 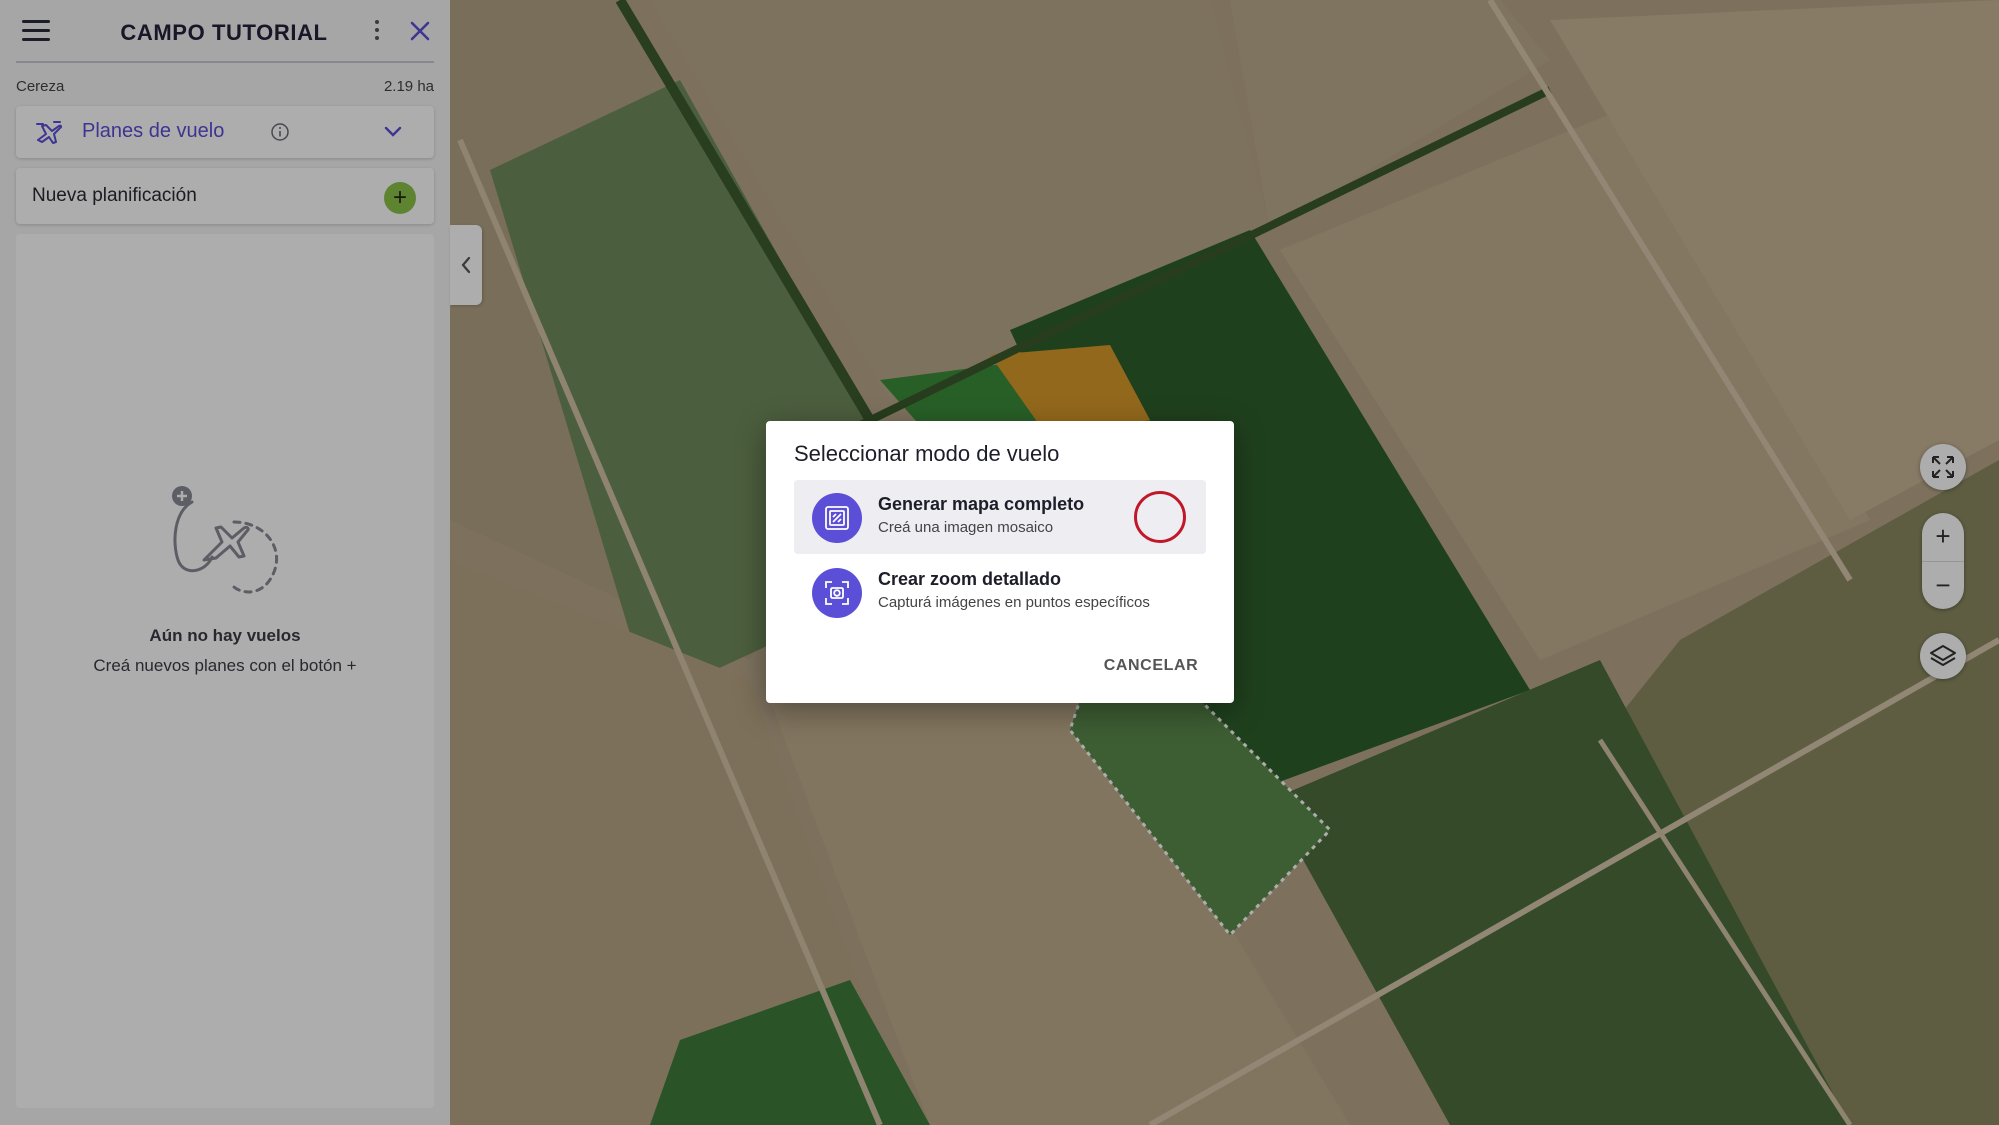 What do you see at coordinates (981, 504) in the screenshot?
I see `option-title: Generar mapa completo` at bounding box center [981, 504].